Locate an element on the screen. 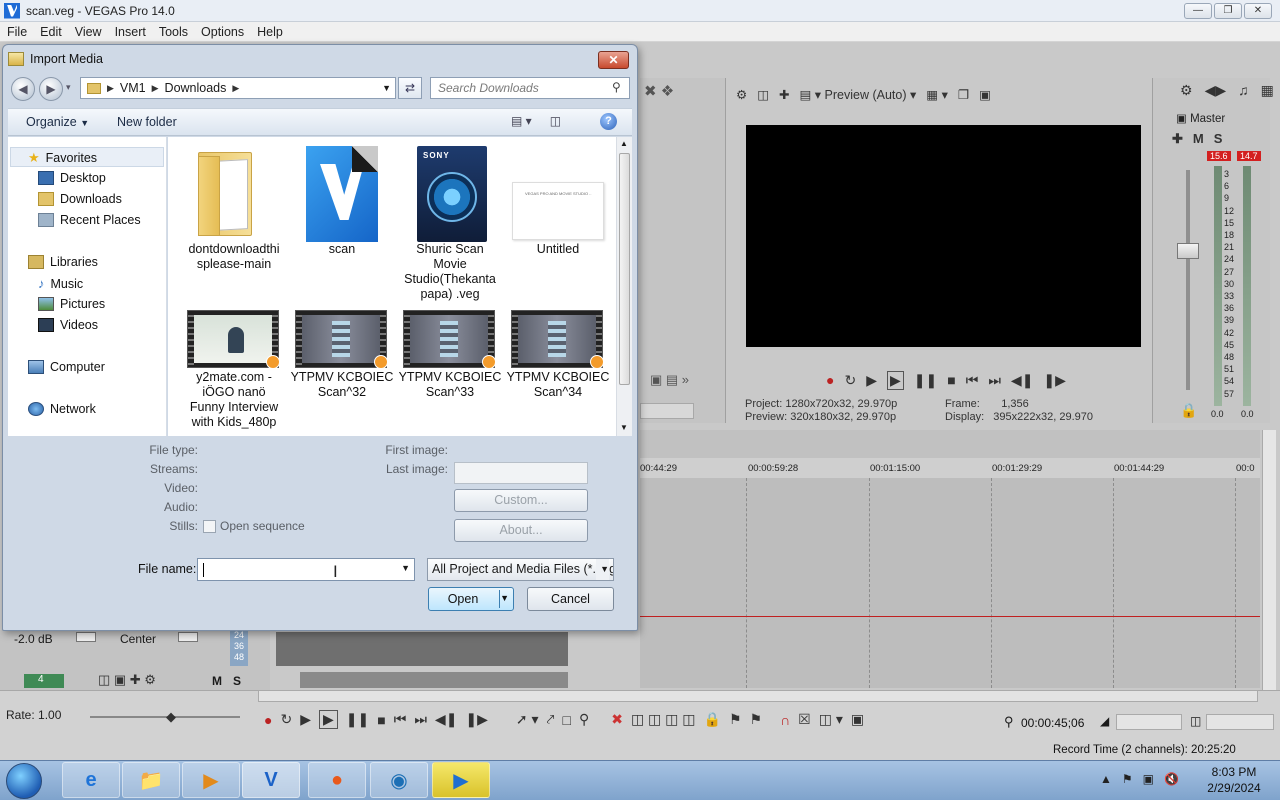 This screenshot has height=800, width=1280. nav-libraries: Libraries is located at coordinates (63, 262).